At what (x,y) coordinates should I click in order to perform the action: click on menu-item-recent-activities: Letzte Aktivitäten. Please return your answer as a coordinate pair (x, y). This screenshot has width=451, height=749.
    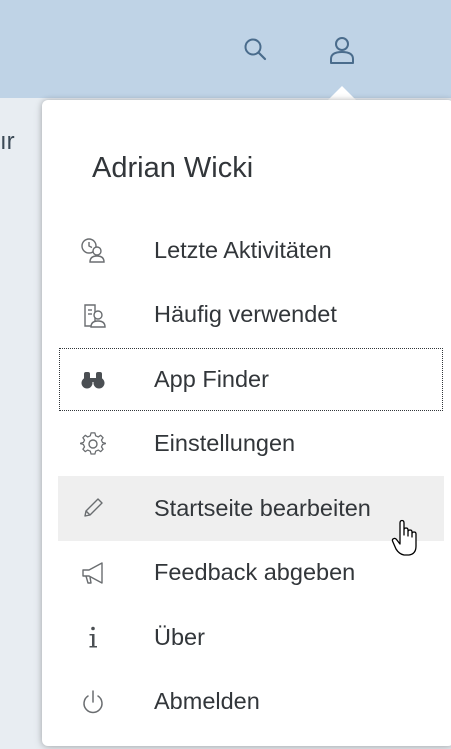
    Looking at the image, I should click on (251, 250).